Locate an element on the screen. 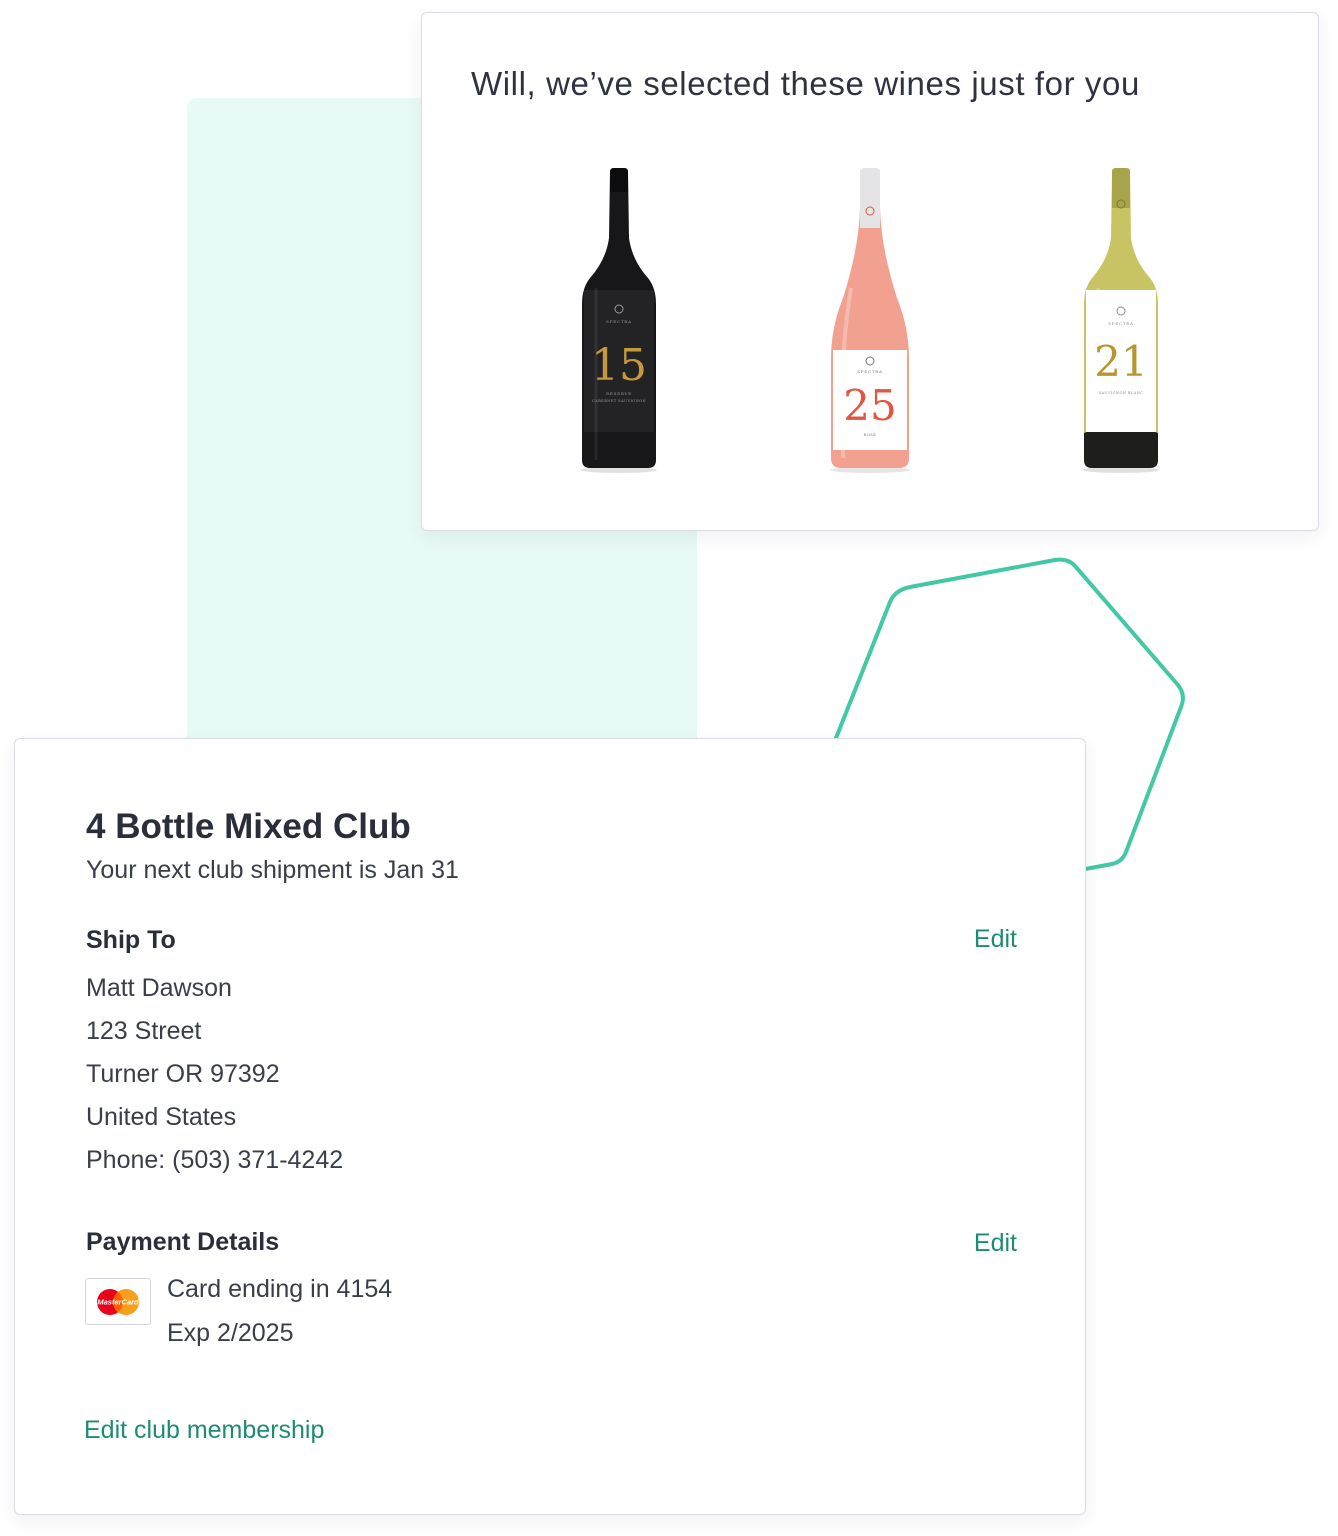  payment-details-heading: Payment Details is located at coordinates (183, 1242).